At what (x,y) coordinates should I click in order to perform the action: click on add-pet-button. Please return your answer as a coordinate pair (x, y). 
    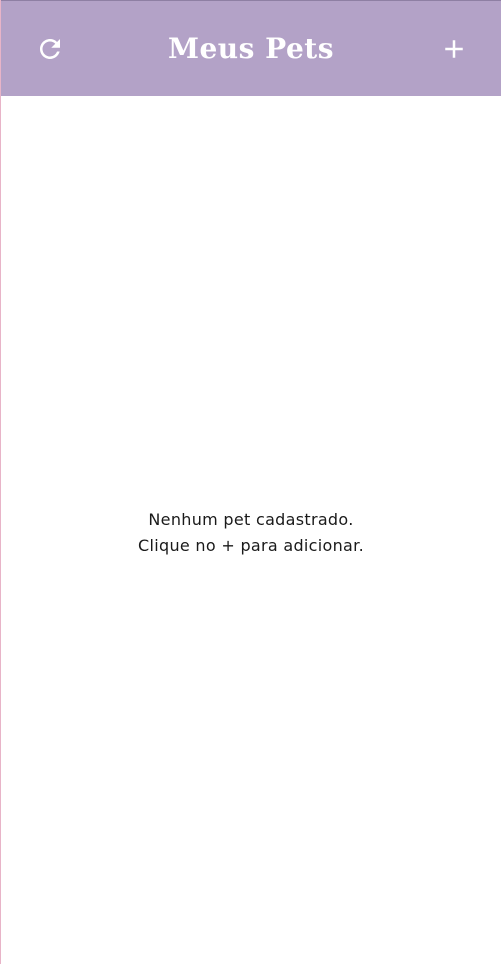
    Looking at the image, I should click on (454, 49).